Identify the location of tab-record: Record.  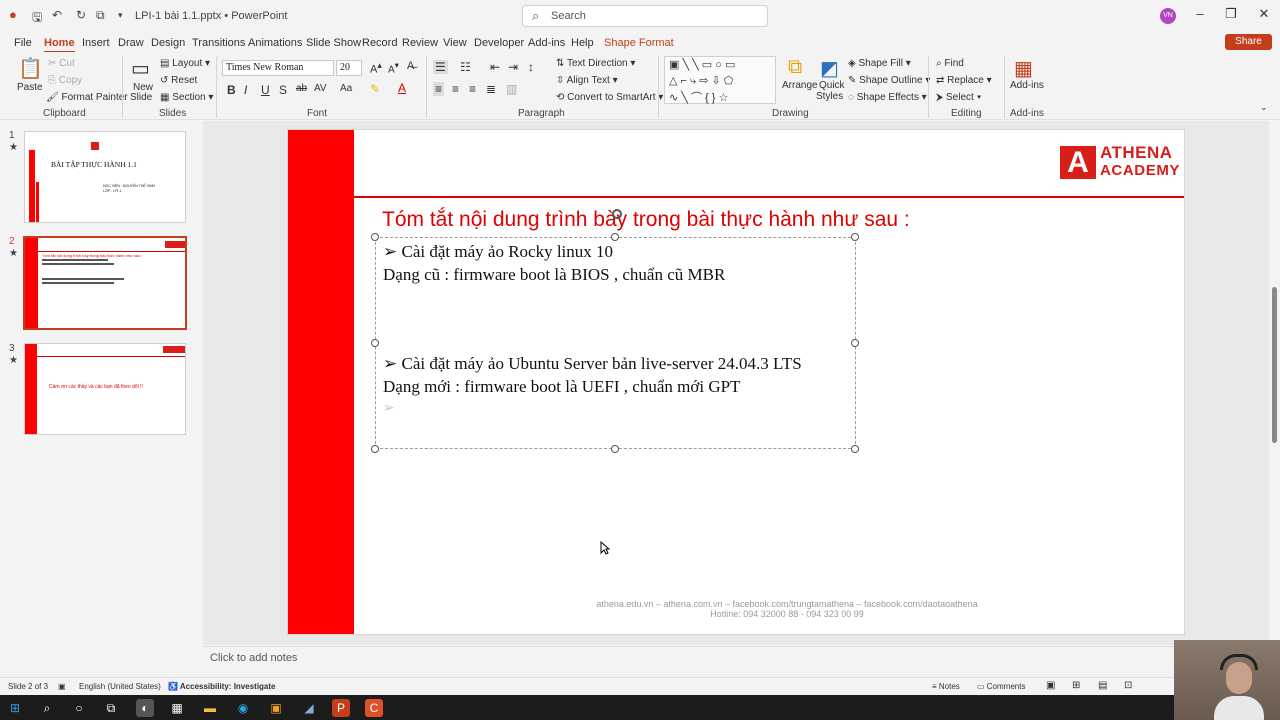
(379, 43).